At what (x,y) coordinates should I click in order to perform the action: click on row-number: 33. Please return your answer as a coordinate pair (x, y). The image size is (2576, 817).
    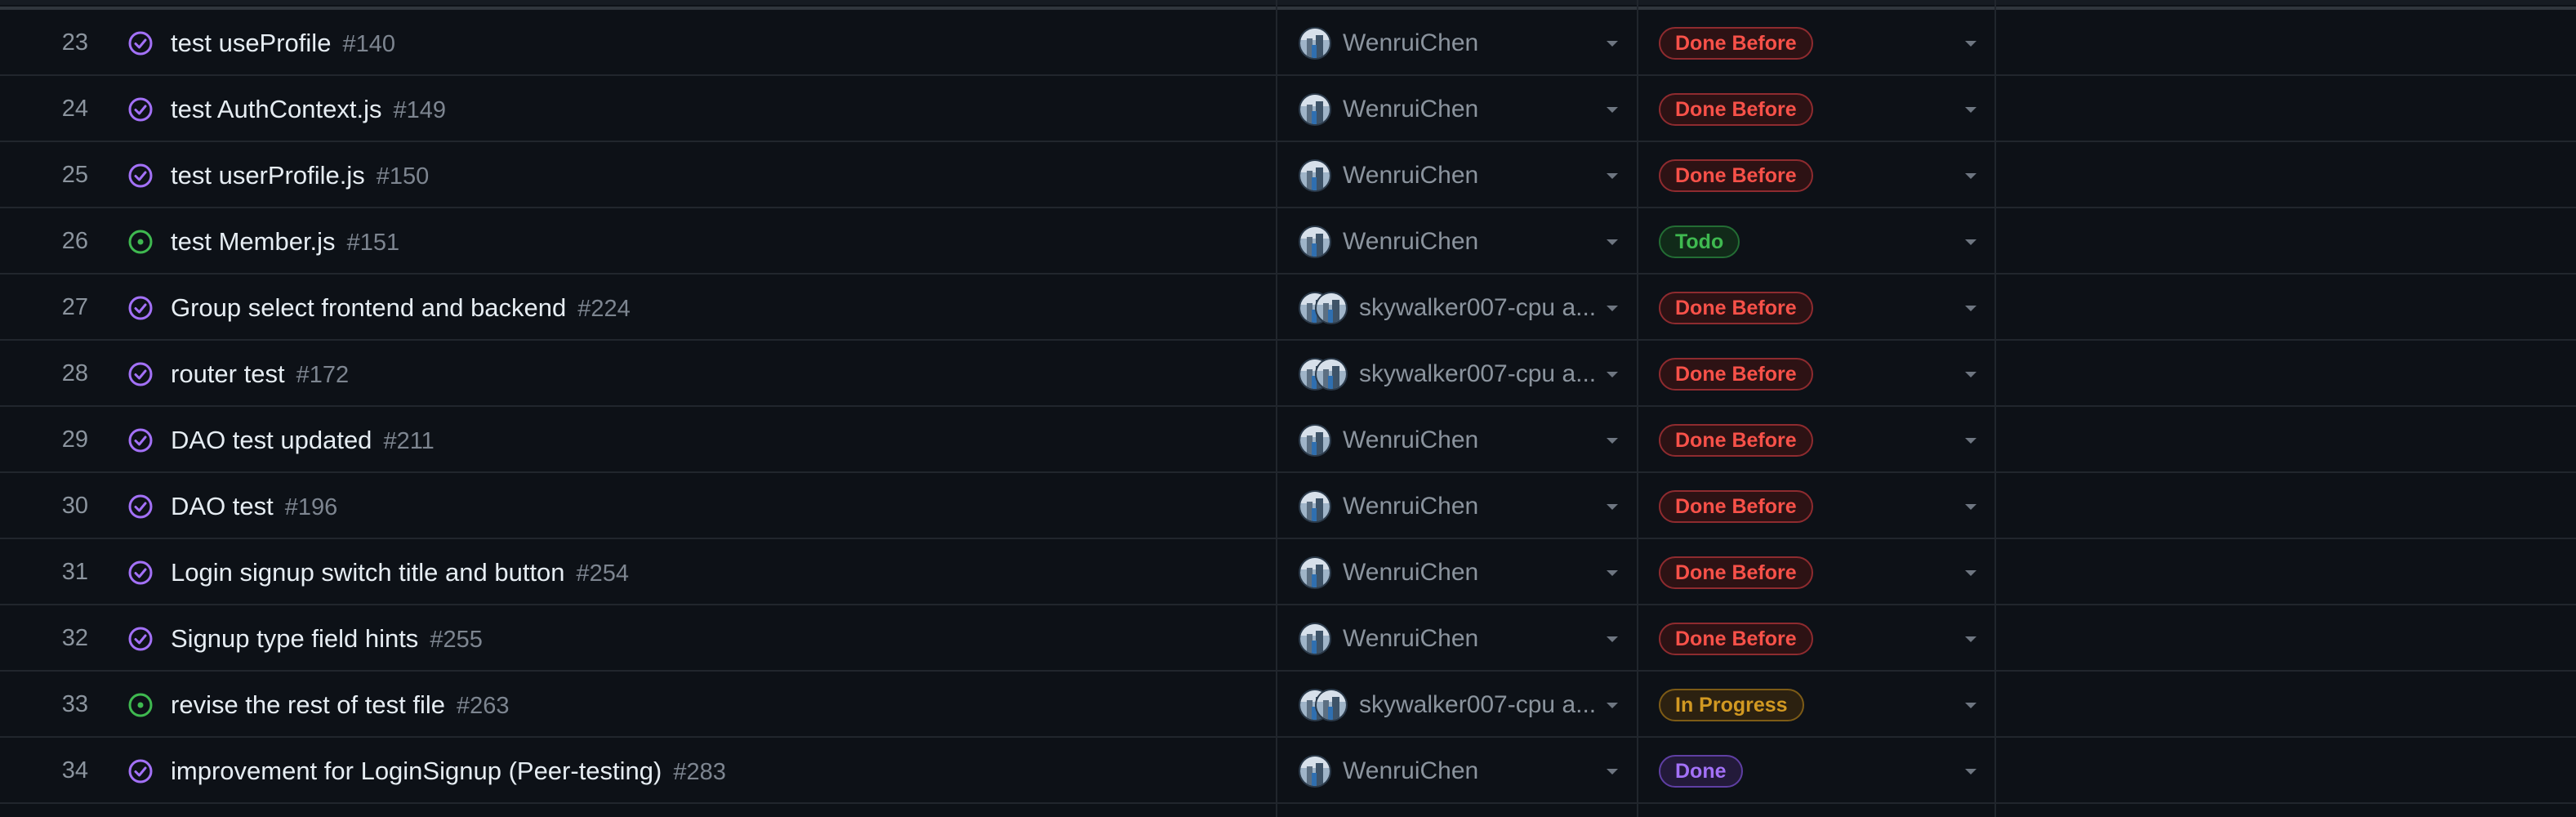
    Looking at the image, I should click on (74, 704).